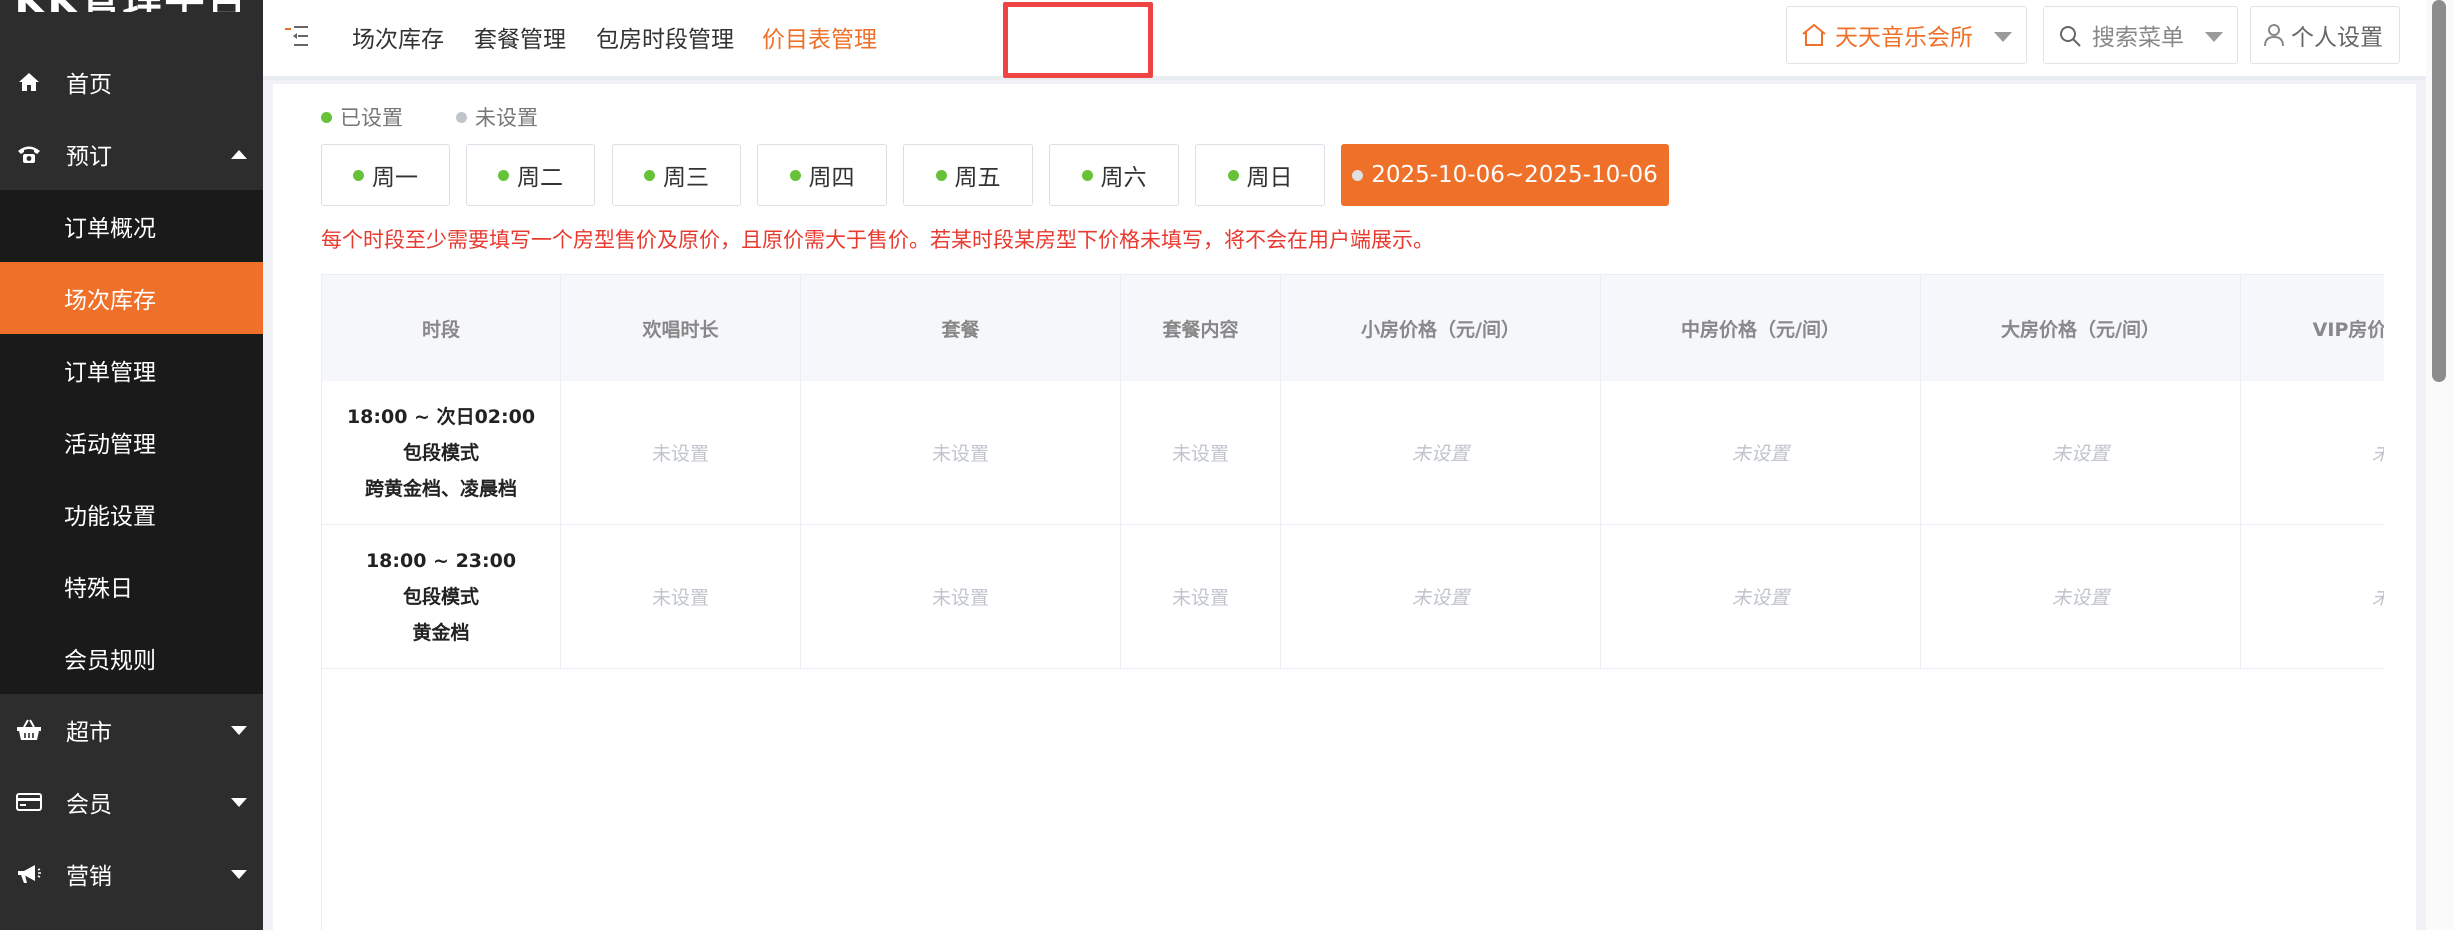  I want to click on sidebar-item-home: 首页, so click(131, 82).